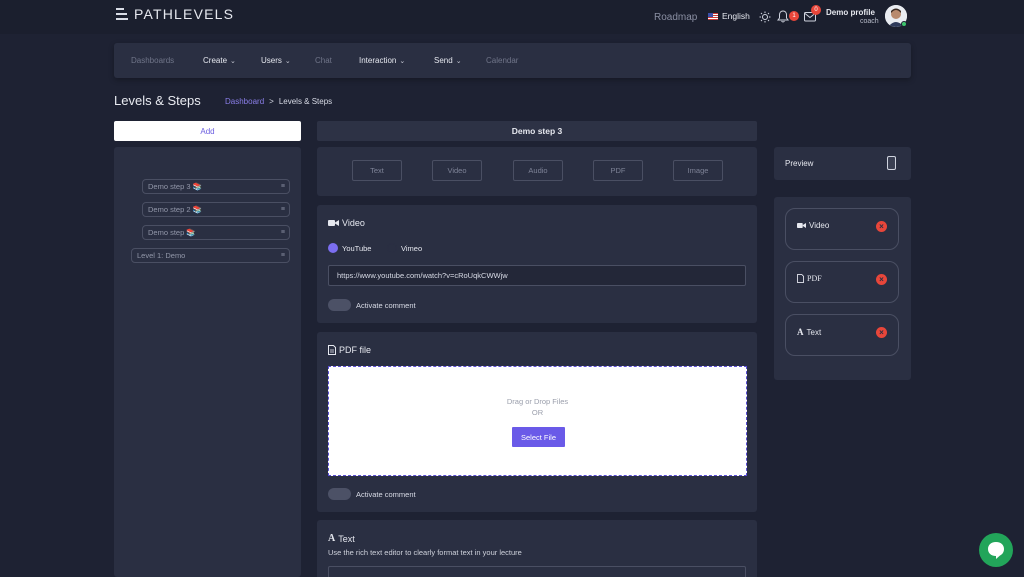  I want to click on content-type-panel: Text Video Audio PDF Image, so click(537, 171).